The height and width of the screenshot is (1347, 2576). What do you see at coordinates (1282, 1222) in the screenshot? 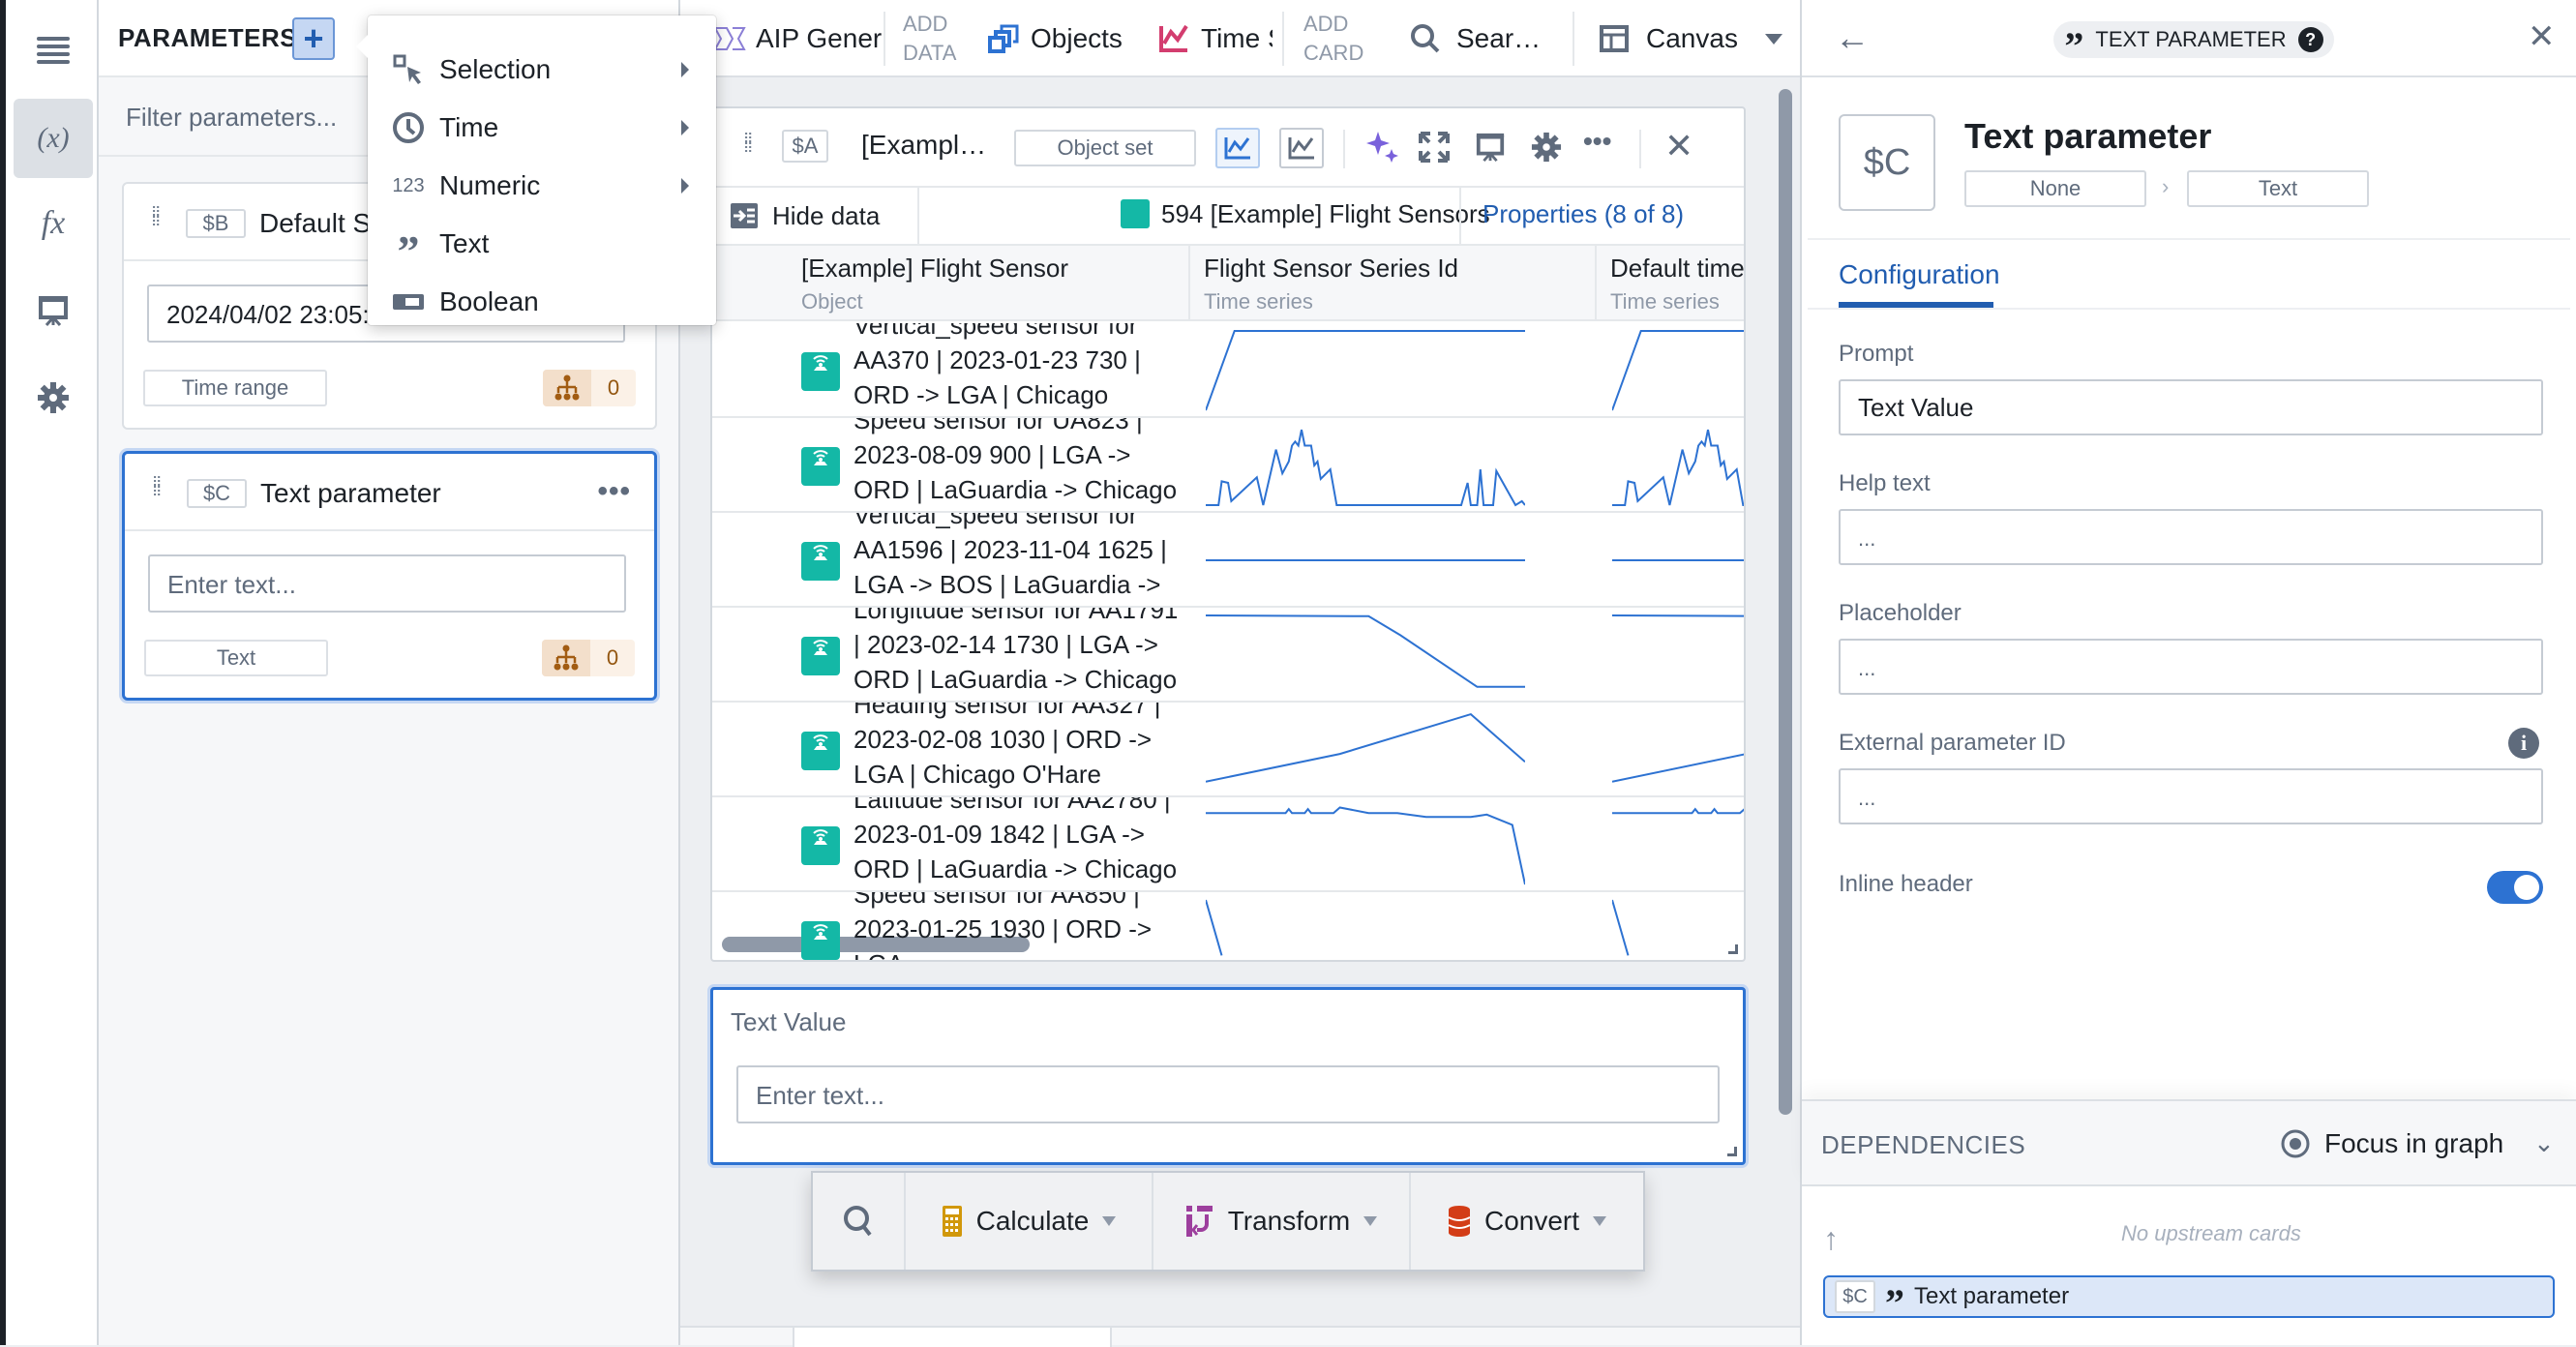
I see `transform-button: Transform` at bounding box center [1282, 1222].